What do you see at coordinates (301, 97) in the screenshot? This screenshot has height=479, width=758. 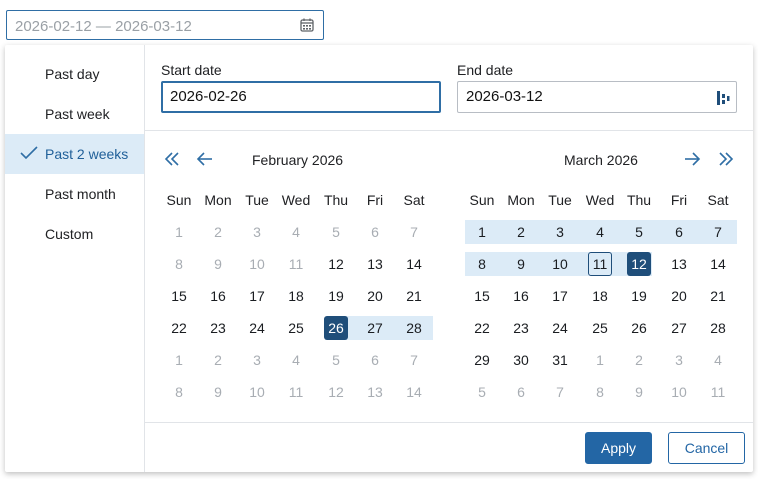 I see `start-date-input: 2026-02-26` at bounding box center [301, 97].